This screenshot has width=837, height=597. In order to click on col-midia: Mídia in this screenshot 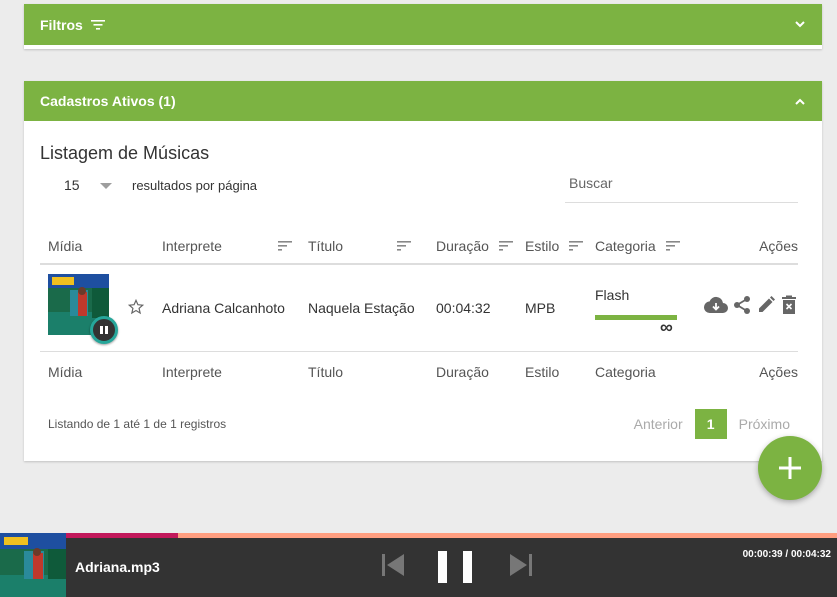, I will do `click(65, 246)`.